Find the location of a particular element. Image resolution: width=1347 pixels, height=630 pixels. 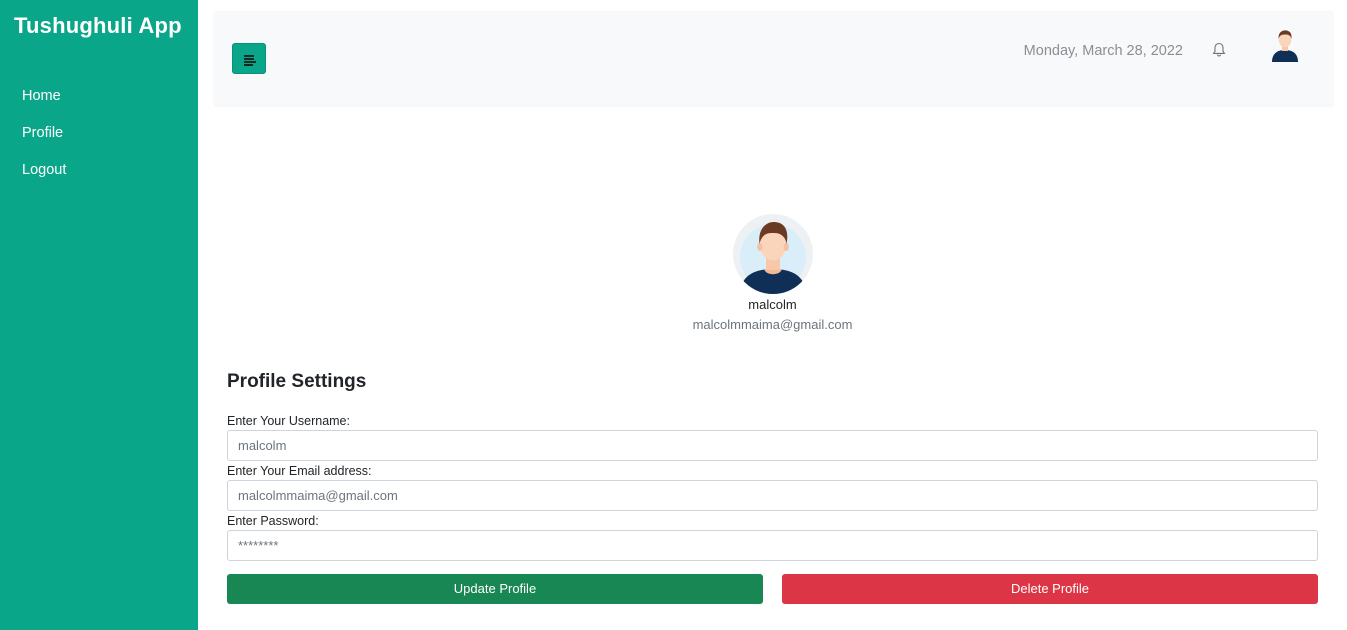

username-input is located at coordinates (772, 445).